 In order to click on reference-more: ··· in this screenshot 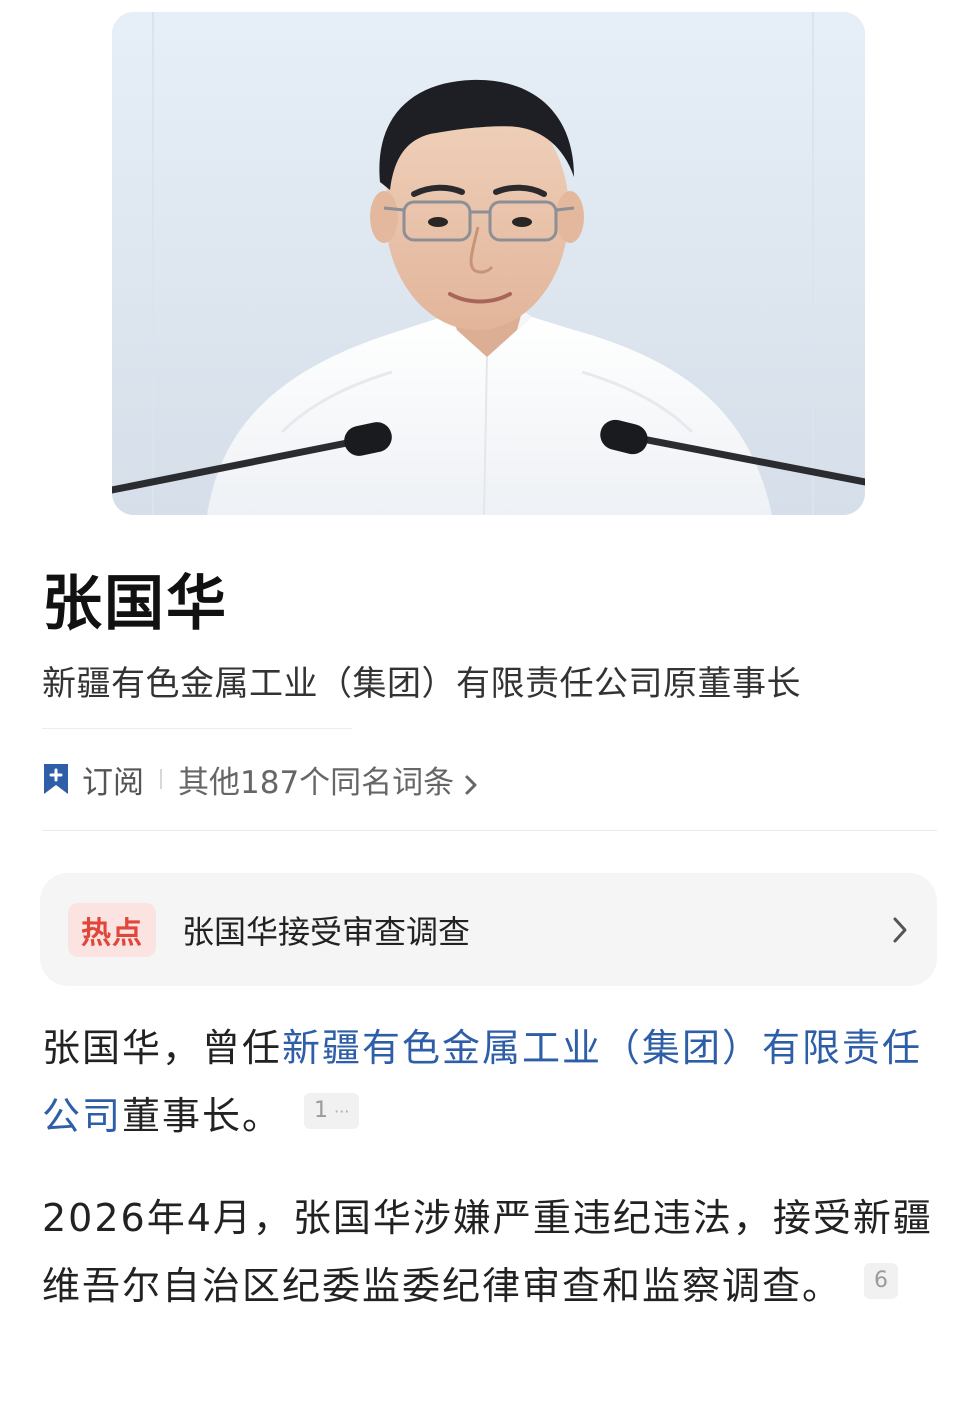, I will do `click(342, 1111)`.